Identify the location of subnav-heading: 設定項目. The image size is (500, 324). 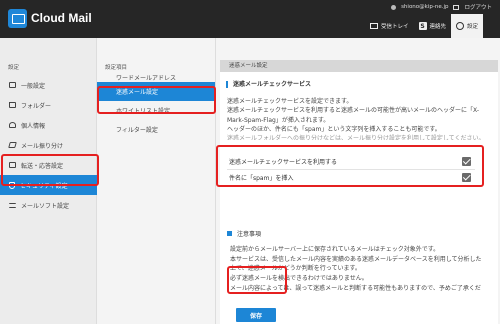
(116, 68).